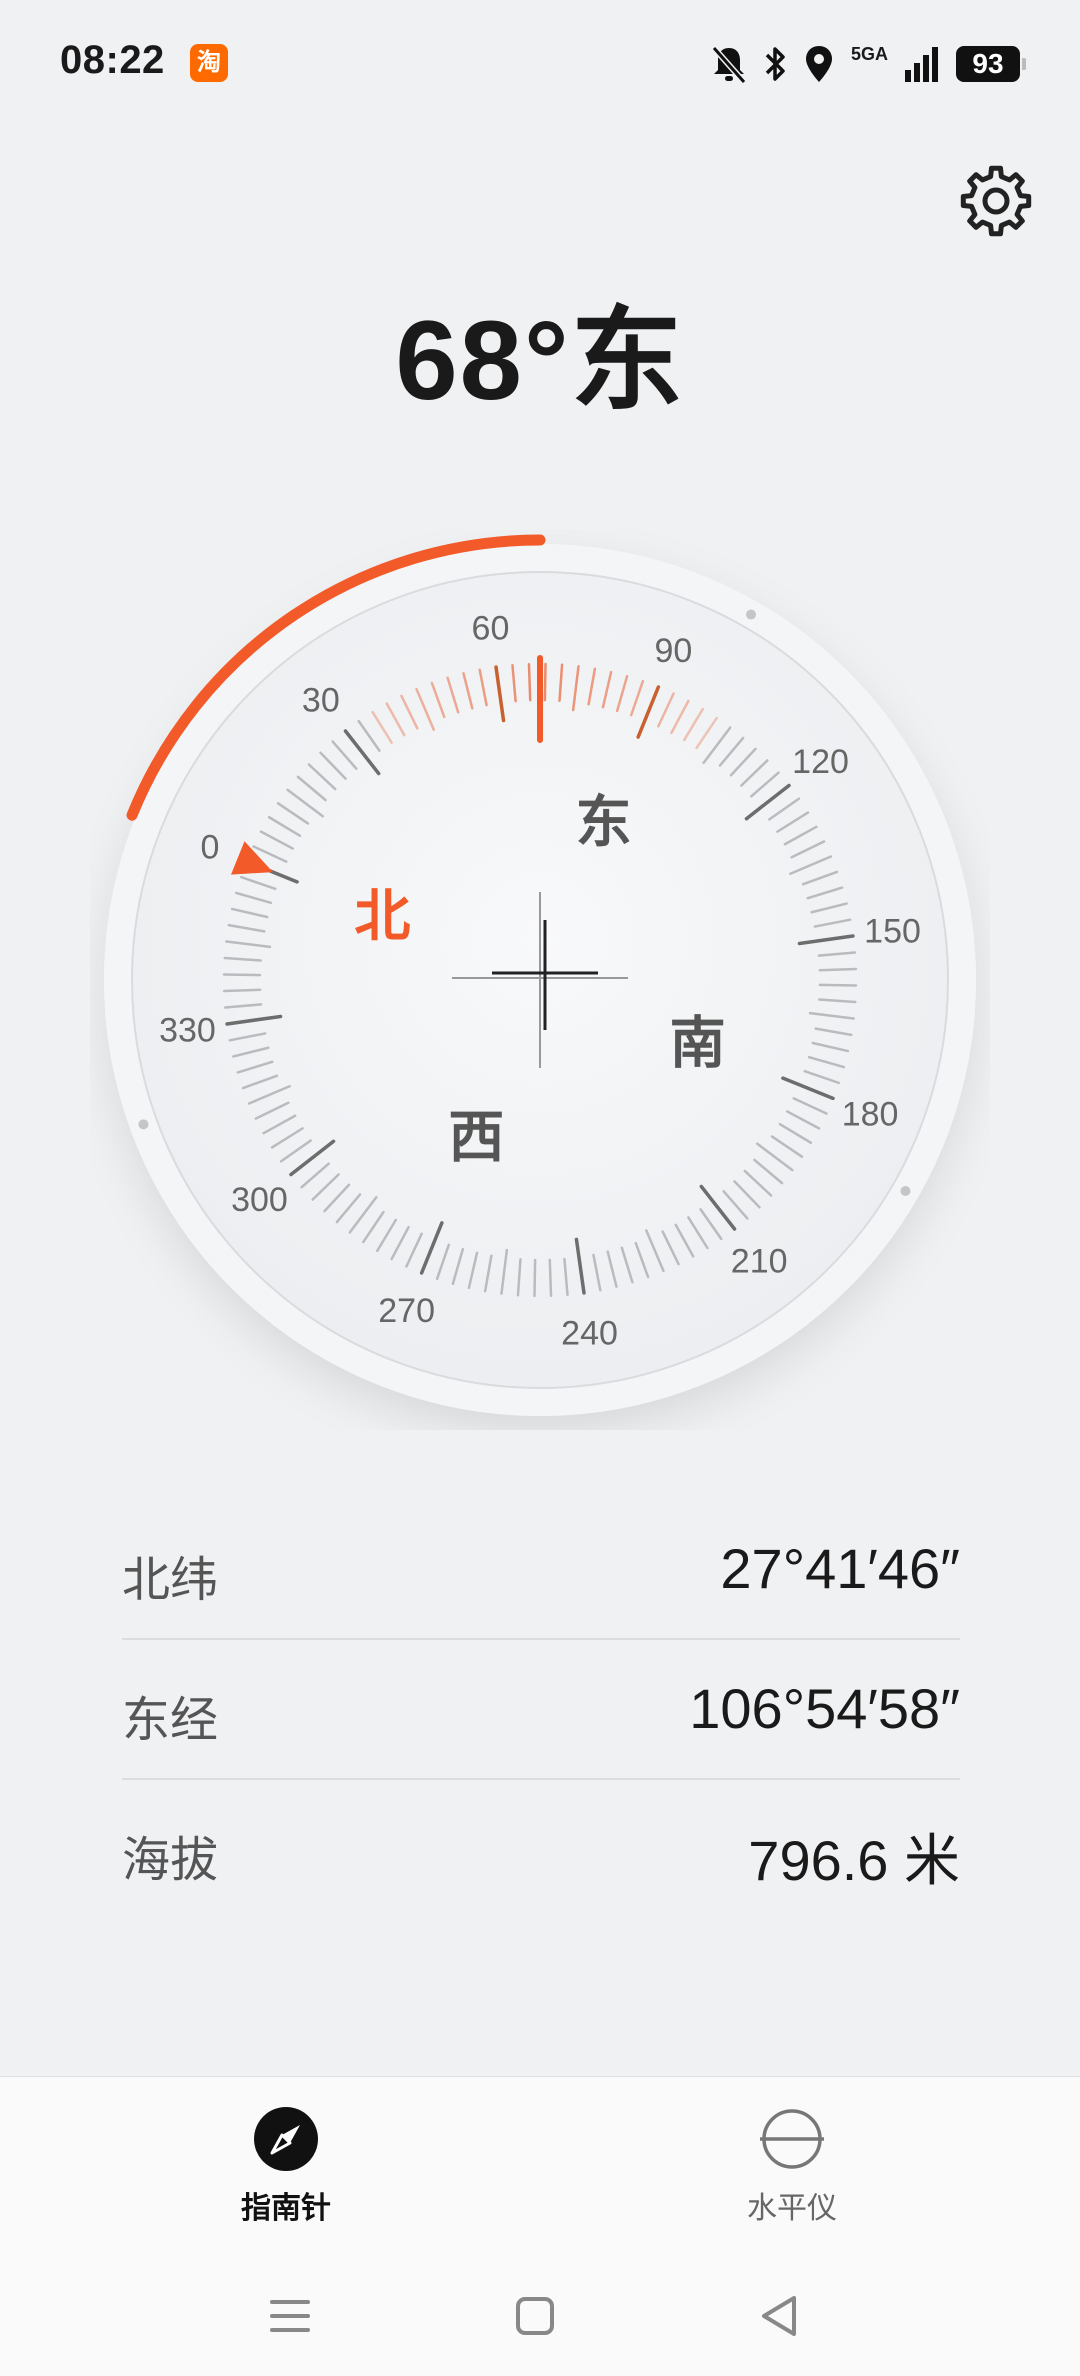 Image resolution: width=1080 pixels, height=2376 pixels. I want to click on tab-level: 水平仪, so click(792, 2166).